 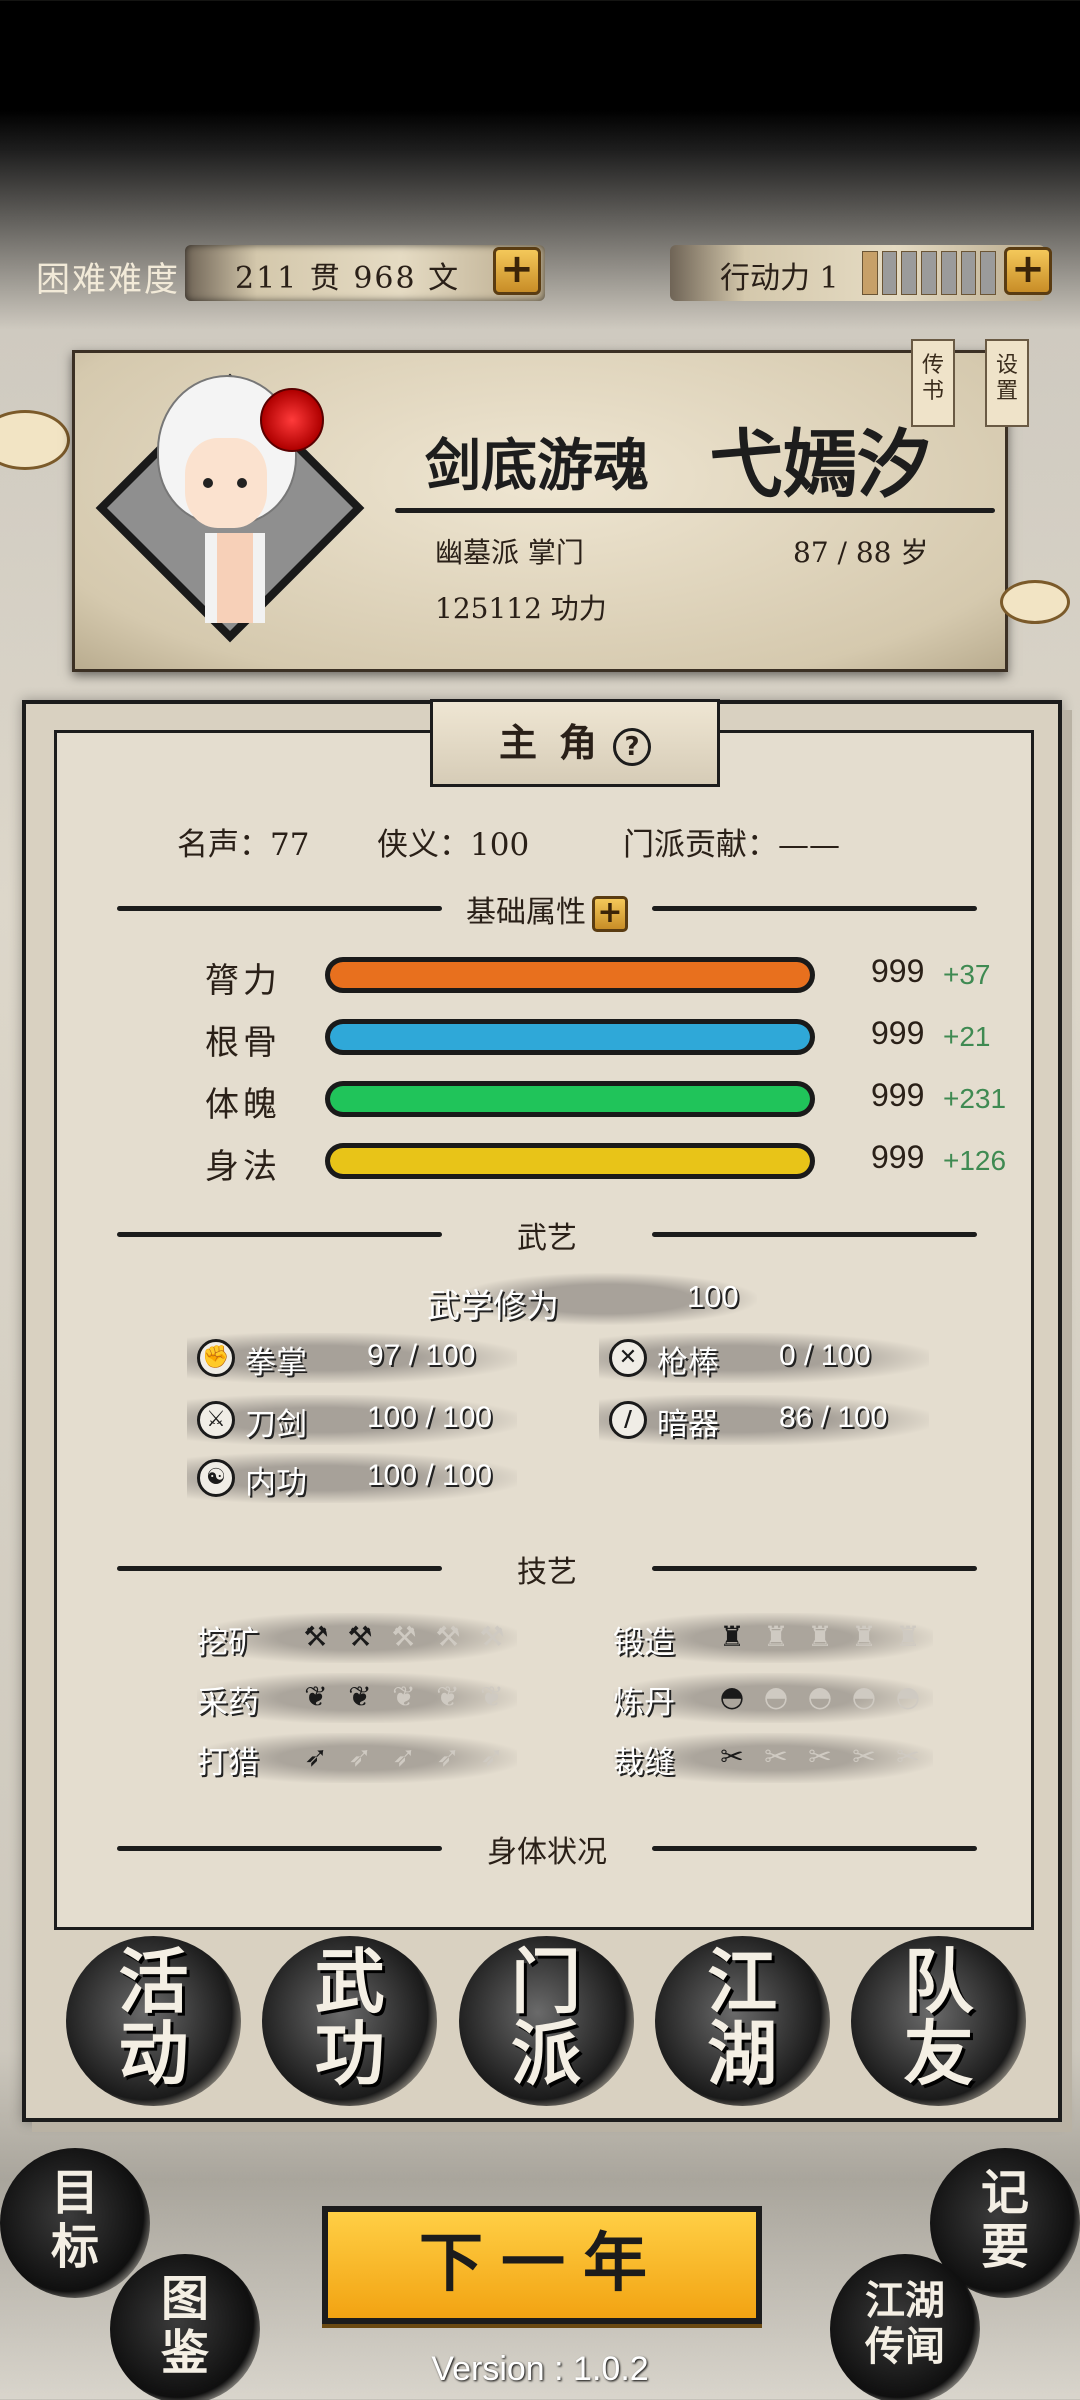 I want to click on add-attribute-button: +, so click(x=610, y=914).